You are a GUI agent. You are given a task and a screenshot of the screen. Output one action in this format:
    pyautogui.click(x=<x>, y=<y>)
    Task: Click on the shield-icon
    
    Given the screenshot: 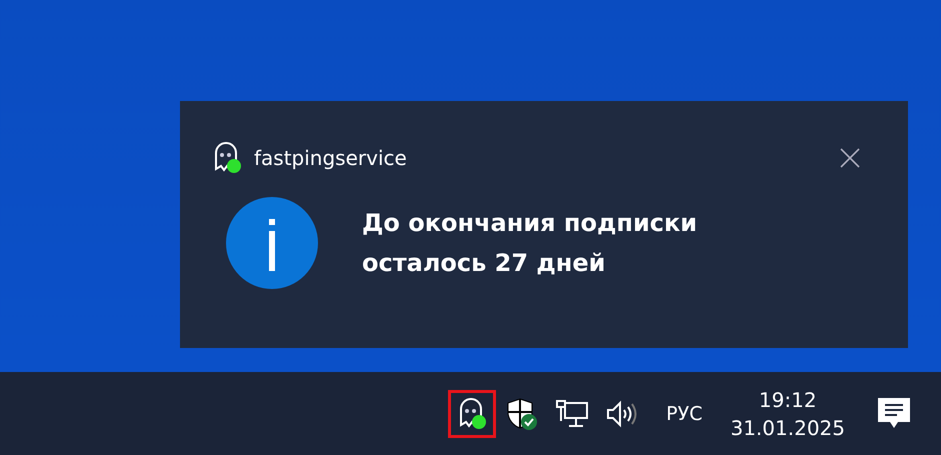 What is the action you would take?
    pyautogui.click(x=522, y=413)
    